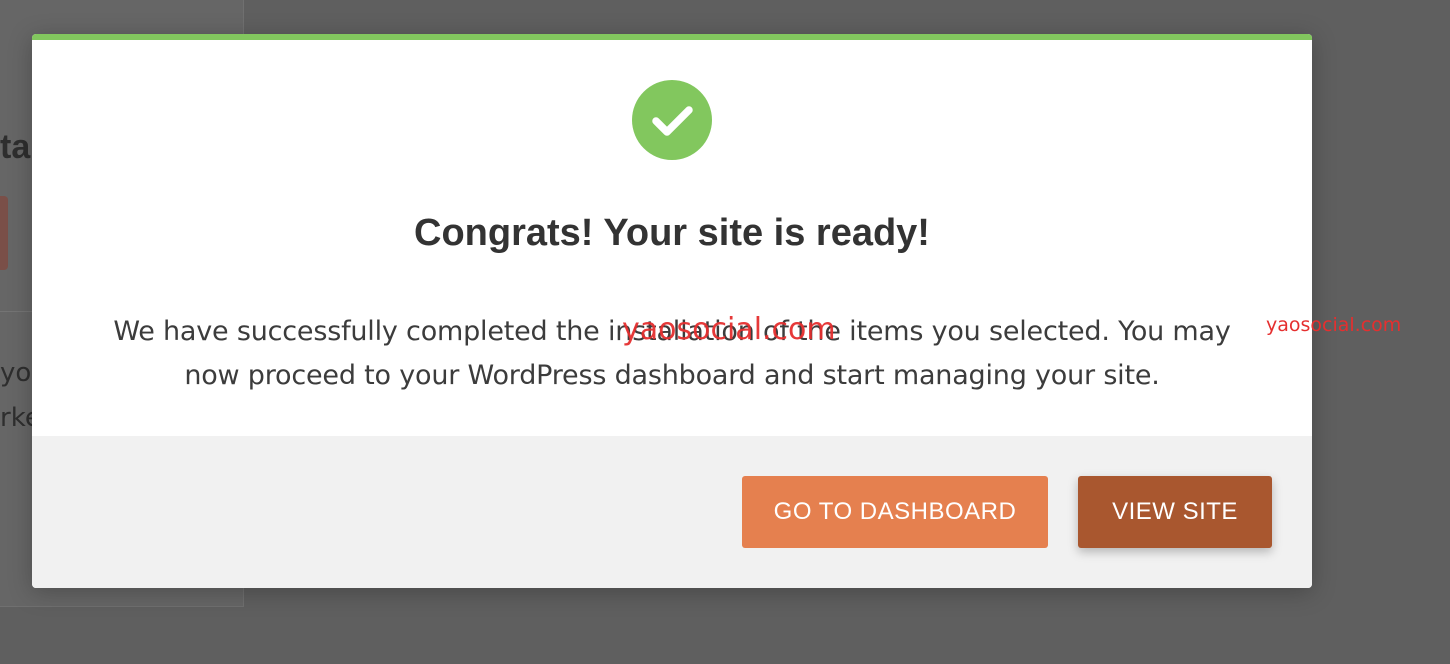 The height and width of the screenshot is (664, 1450). I want to click on background-text-line: yo, so click(16, 373).